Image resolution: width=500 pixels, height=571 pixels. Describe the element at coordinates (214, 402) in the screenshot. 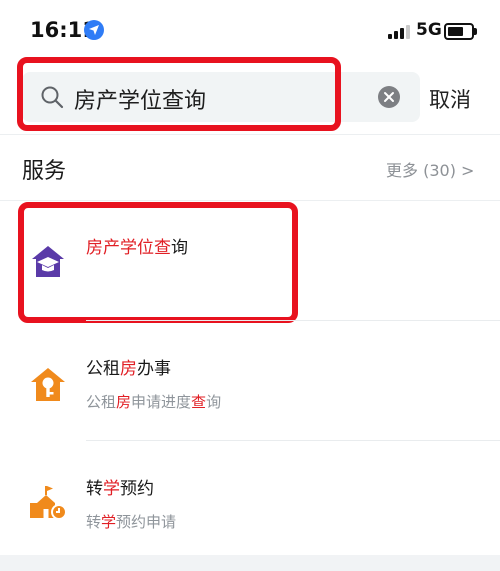

I see `subtitle-text: 询` at that location.